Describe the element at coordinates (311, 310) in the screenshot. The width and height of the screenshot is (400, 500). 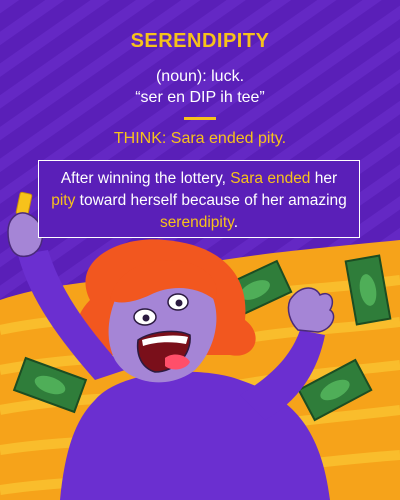
I see `right-hand` at that location.